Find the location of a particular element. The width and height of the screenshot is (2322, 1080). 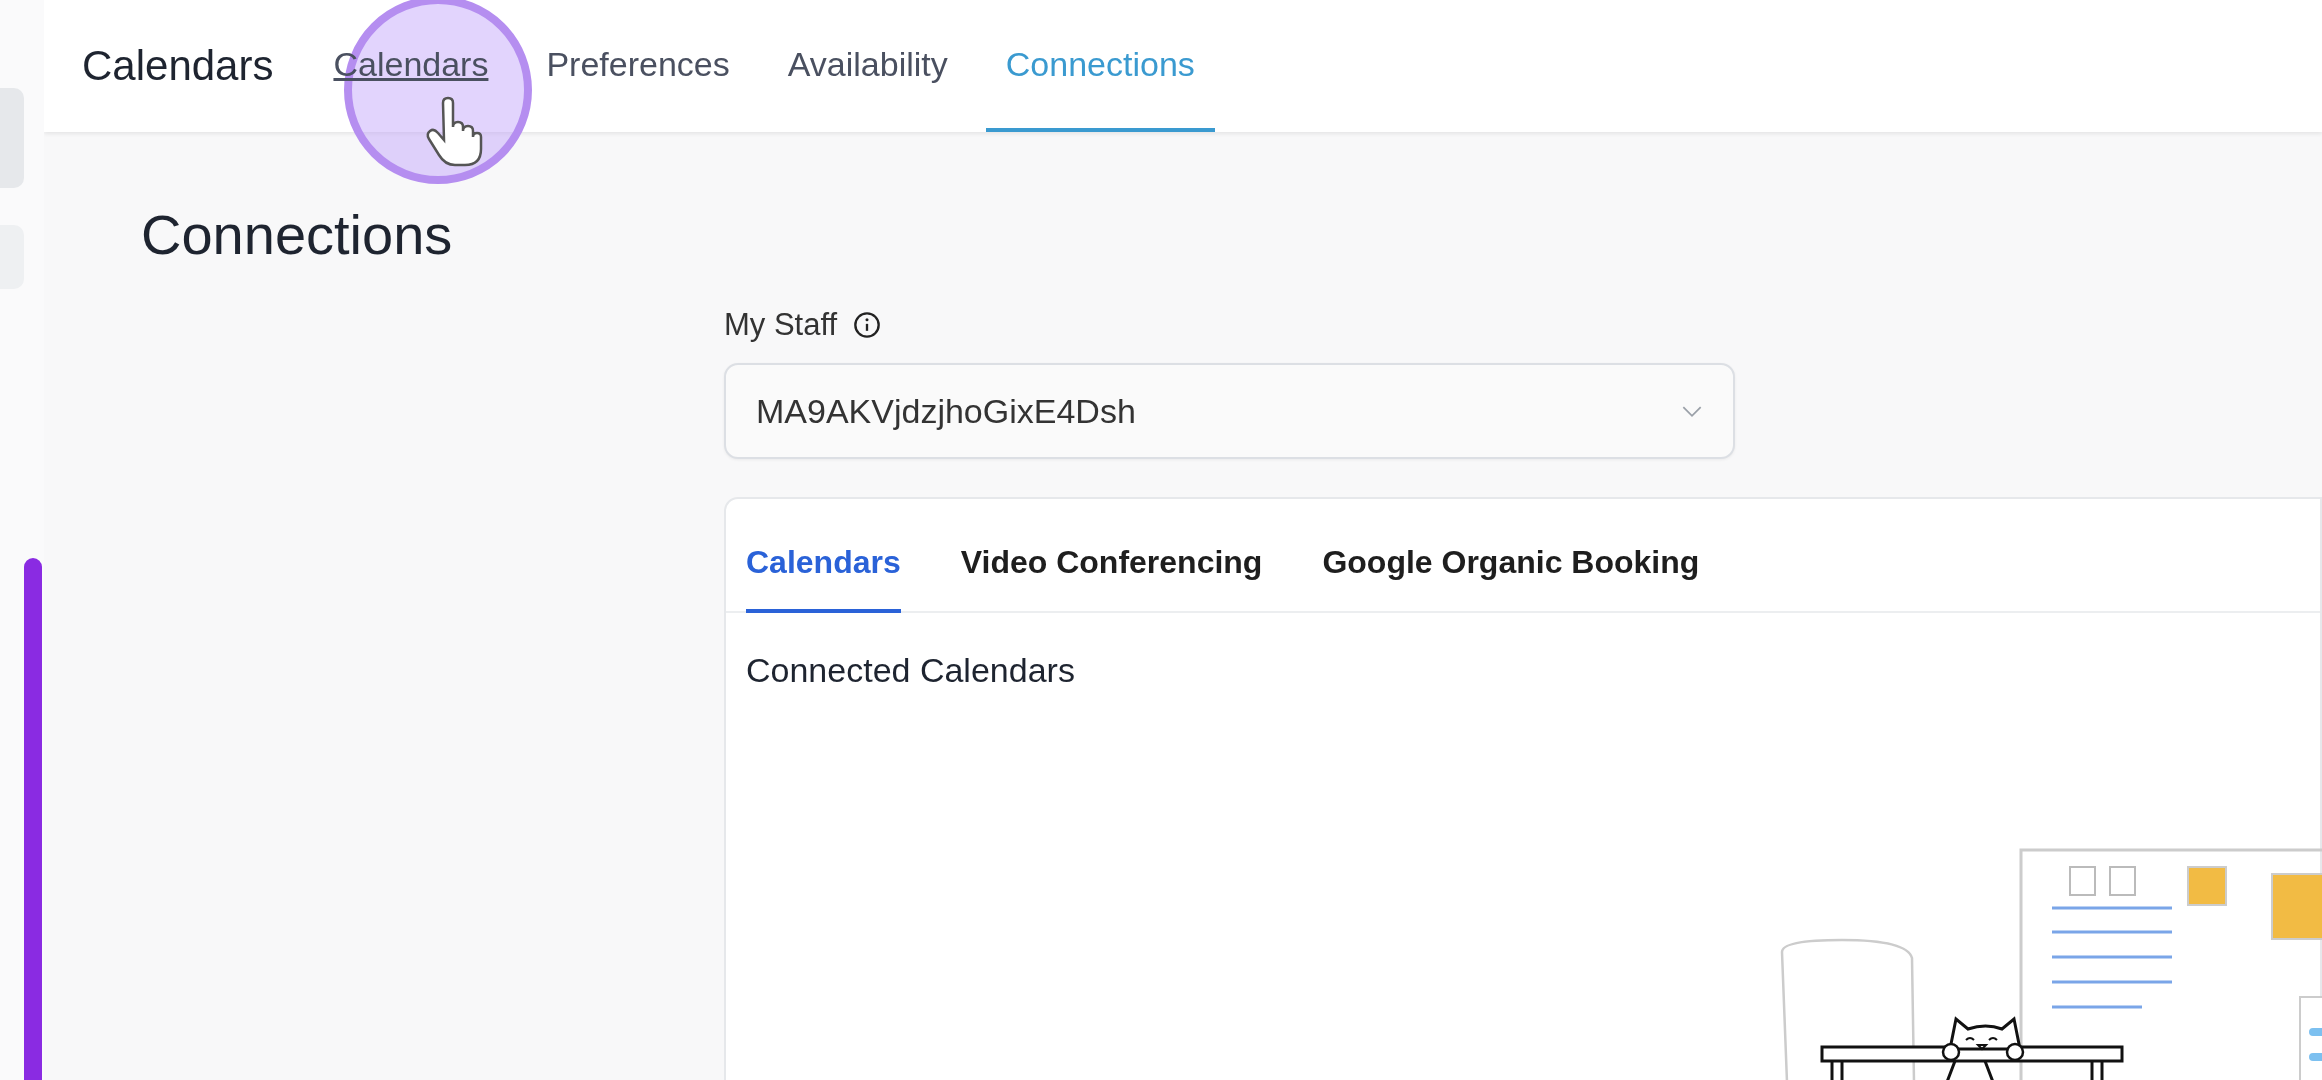

tab: Calendars is located at coordinates (823, 578).